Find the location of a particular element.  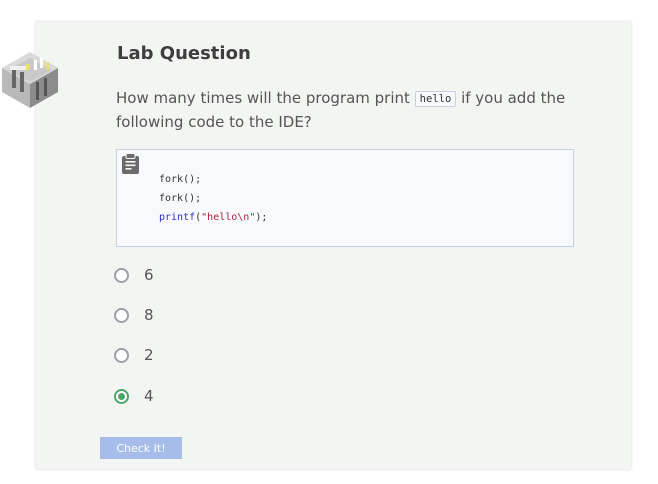

code-function-name: printf is located at coordinates (177, 217).